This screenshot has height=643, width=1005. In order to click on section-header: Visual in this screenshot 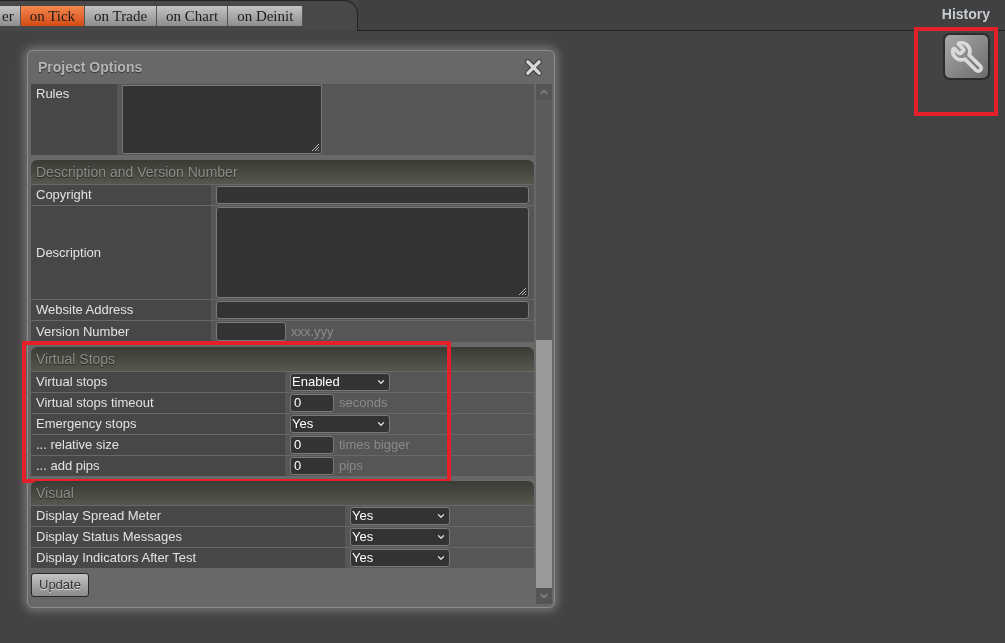, I will do `click(282, 493)`.